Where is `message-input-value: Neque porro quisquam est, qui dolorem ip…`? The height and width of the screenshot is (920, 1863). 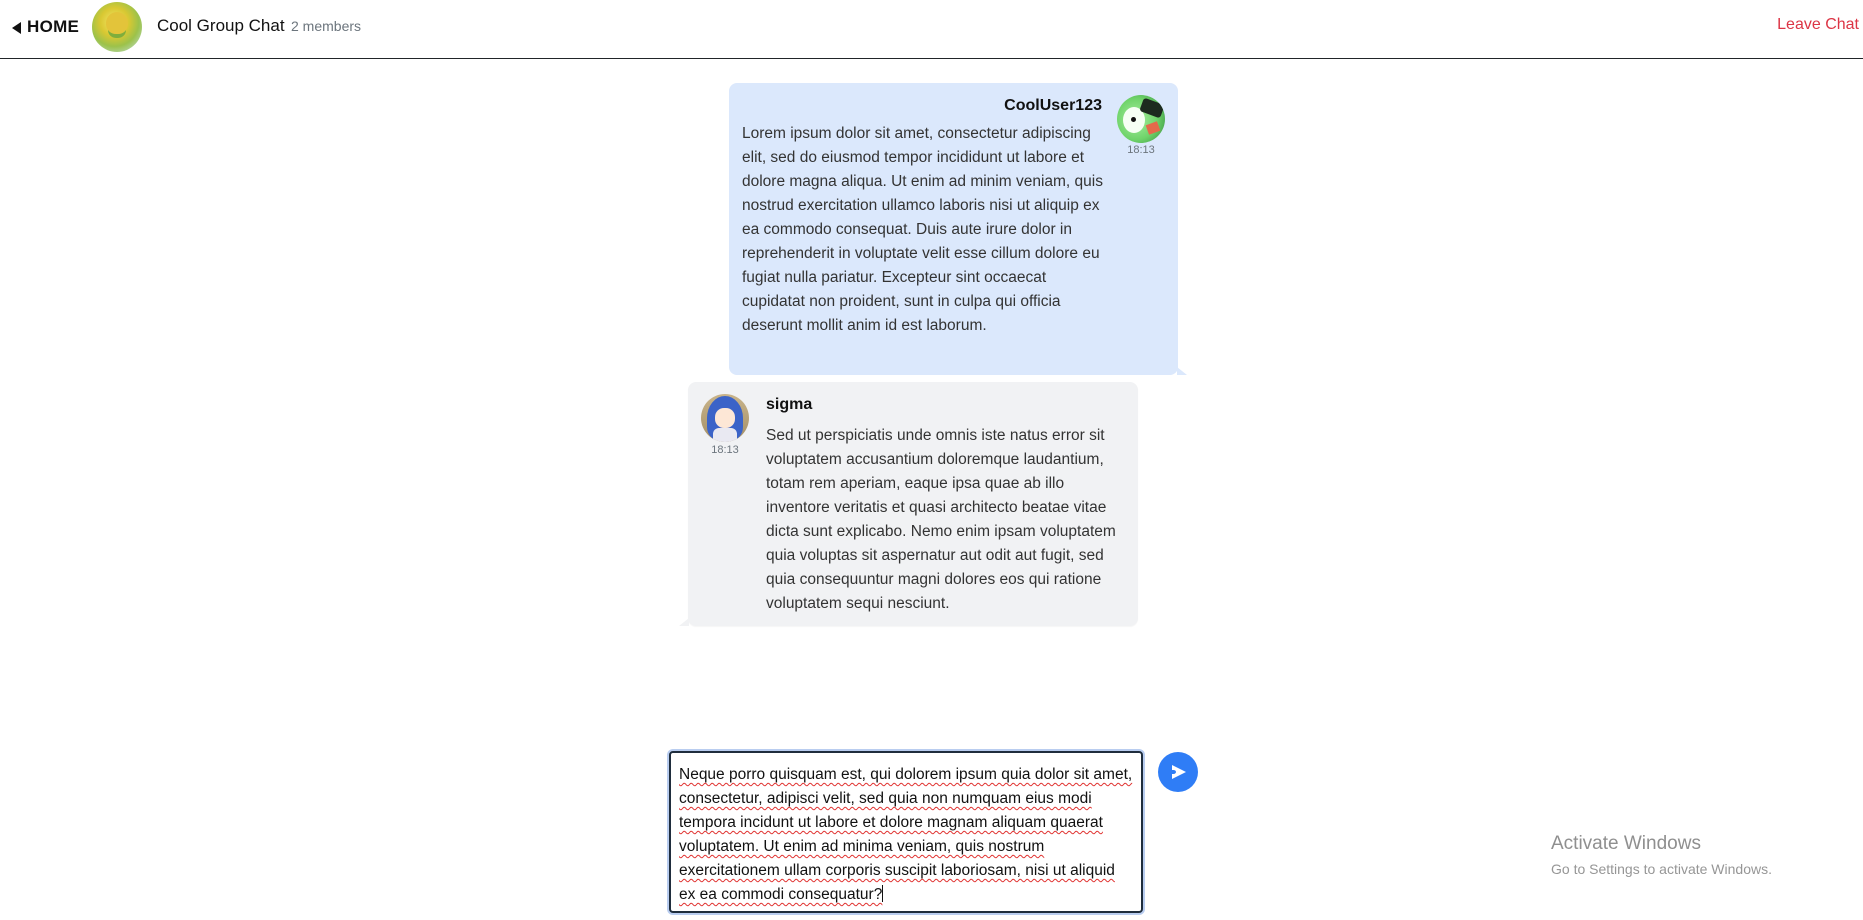
message-input-value: Neque porro quisquam est, qui dolorem ip… is located at coordinates (906, 834).